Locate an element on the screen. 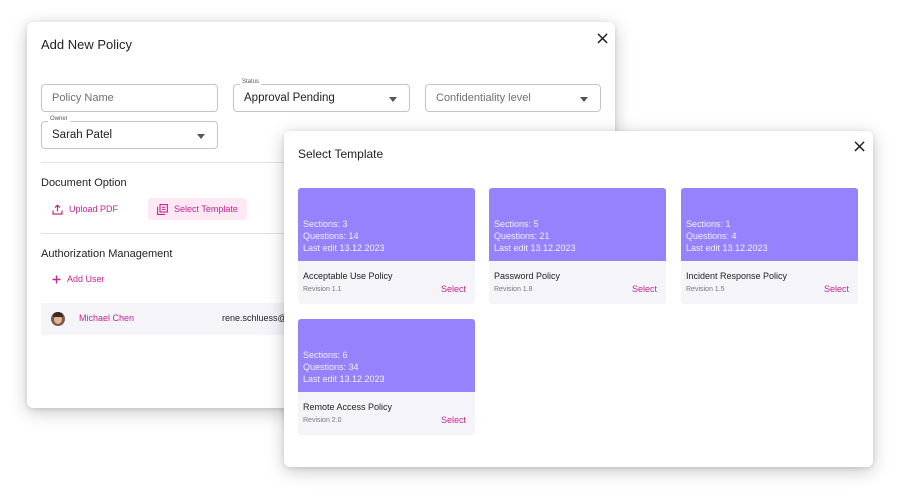  upload-pdf-button: Upload PDF is located at coordinates (85, 209).